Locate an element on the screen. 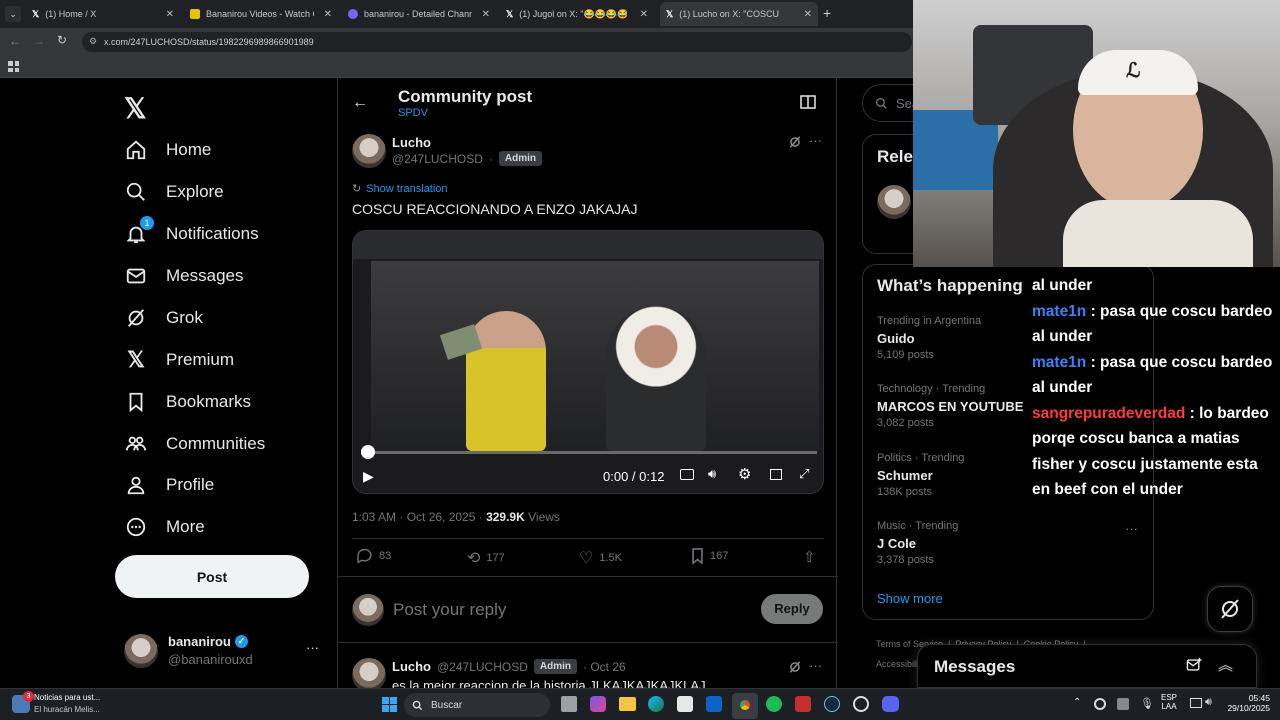  windows-start-icon is located at coordinates (389, 704).